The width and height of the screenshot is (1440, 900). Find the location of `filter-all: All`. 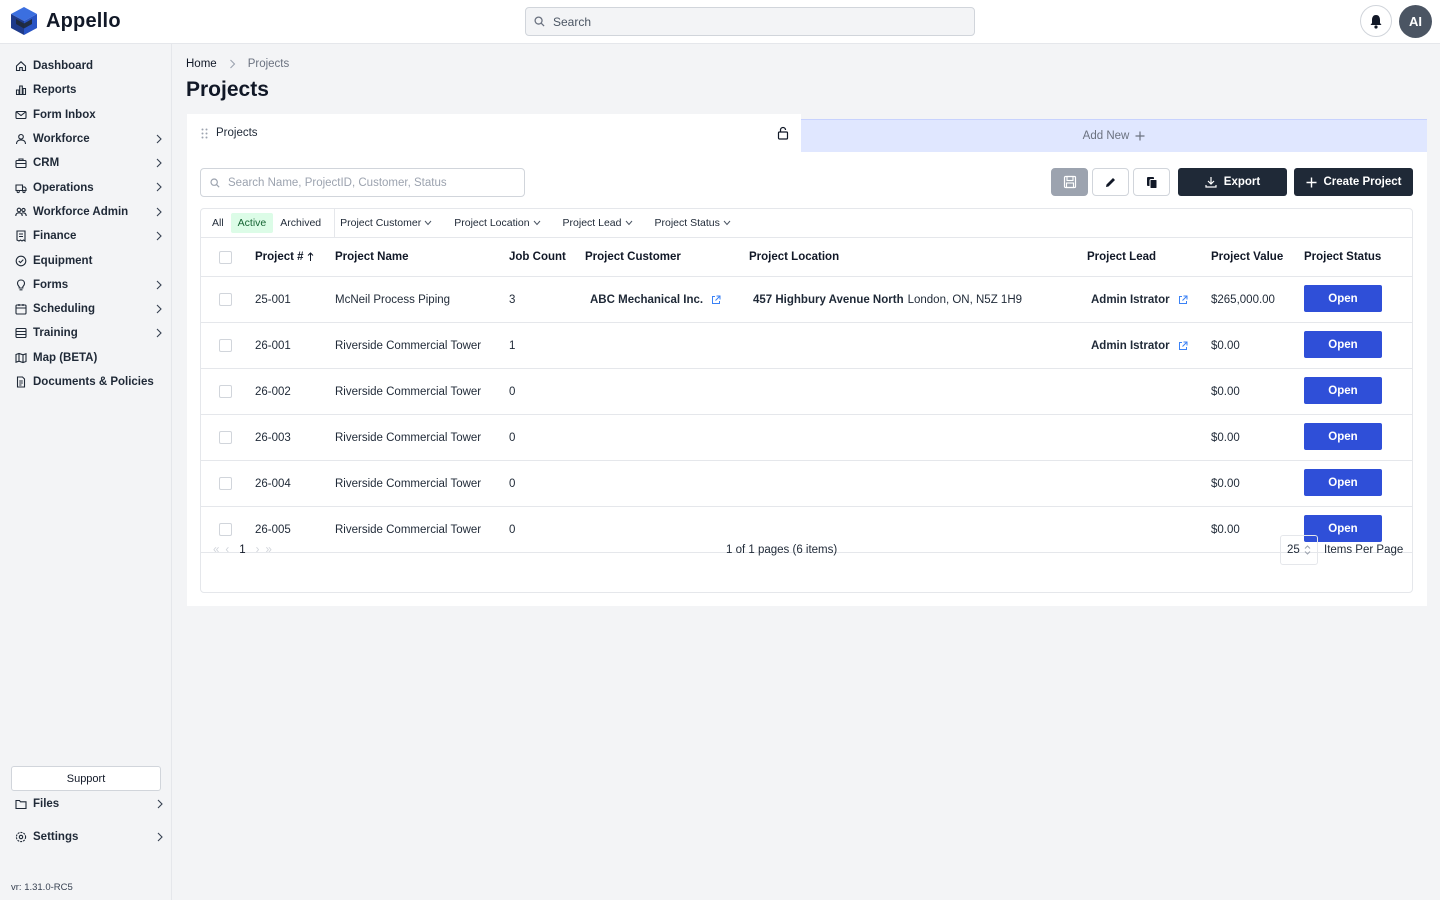

filter-all: All is located at coordinates (218, 223).